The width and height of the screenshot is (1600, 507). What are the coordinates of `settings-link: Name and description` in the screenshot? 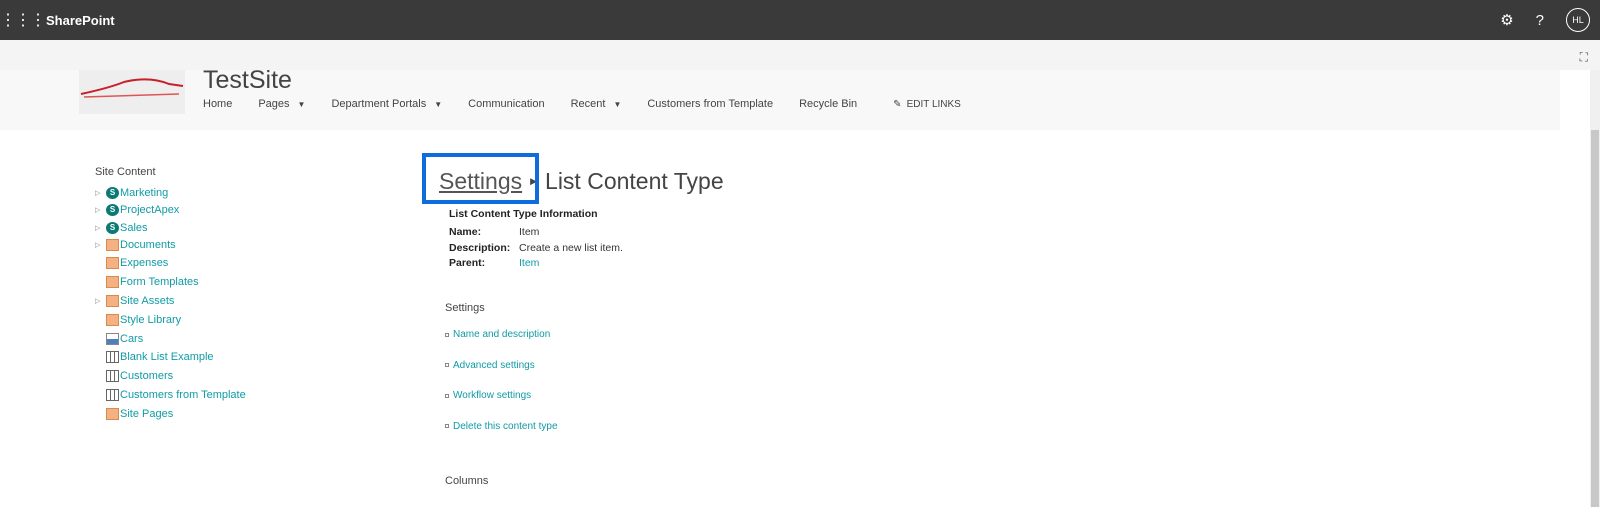 It's located at (497, 334).